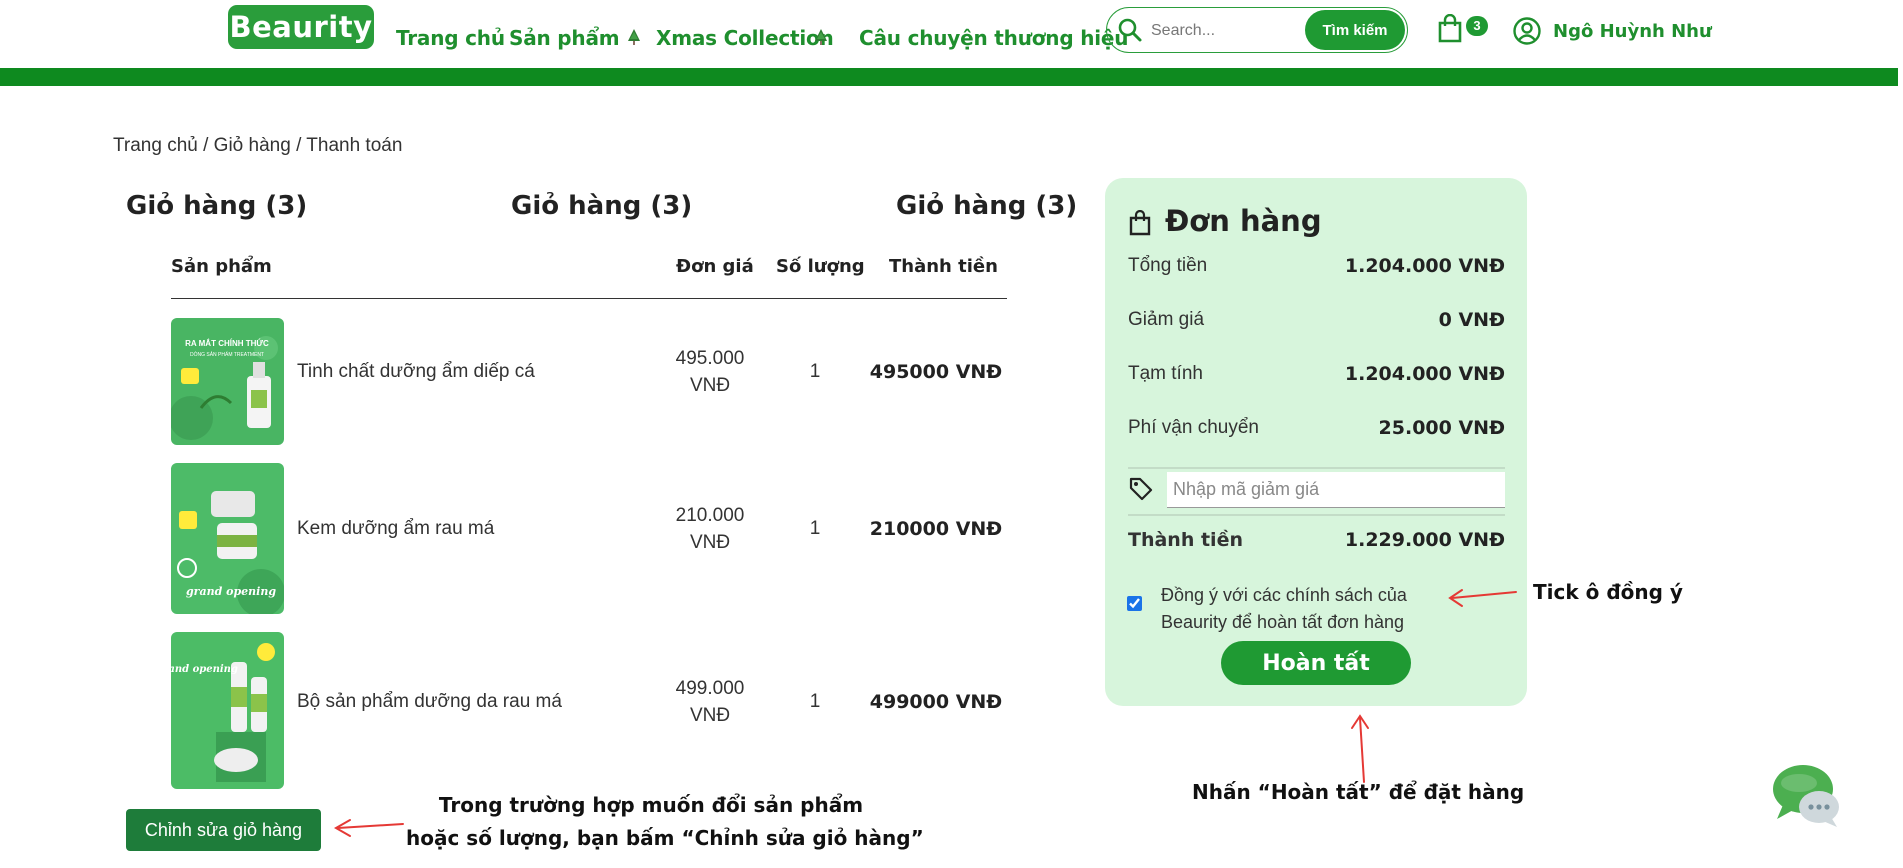  Describe the element at coordinates (416, 372) in the screenshot. I see `product-name: Tinh chất dưỡng ẩm diếp cá` at that location.